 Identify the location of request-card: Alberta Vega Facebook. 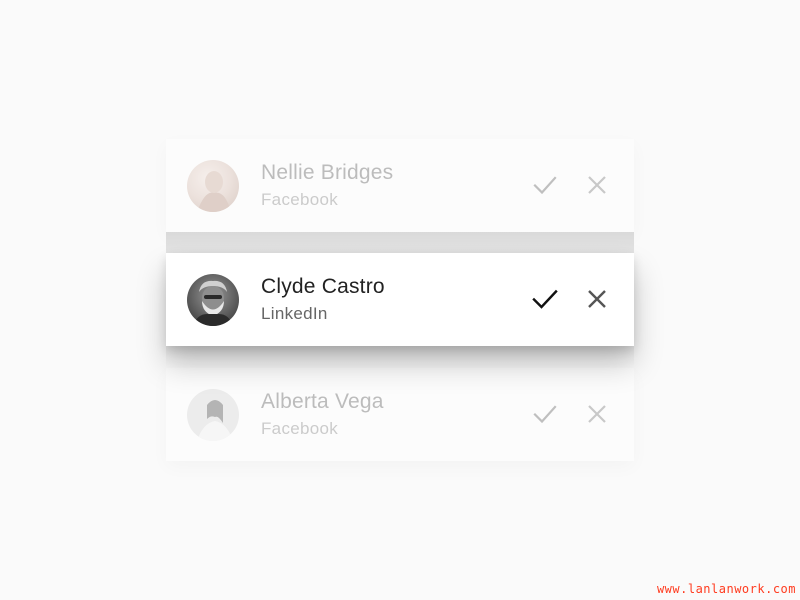
(400, 414).